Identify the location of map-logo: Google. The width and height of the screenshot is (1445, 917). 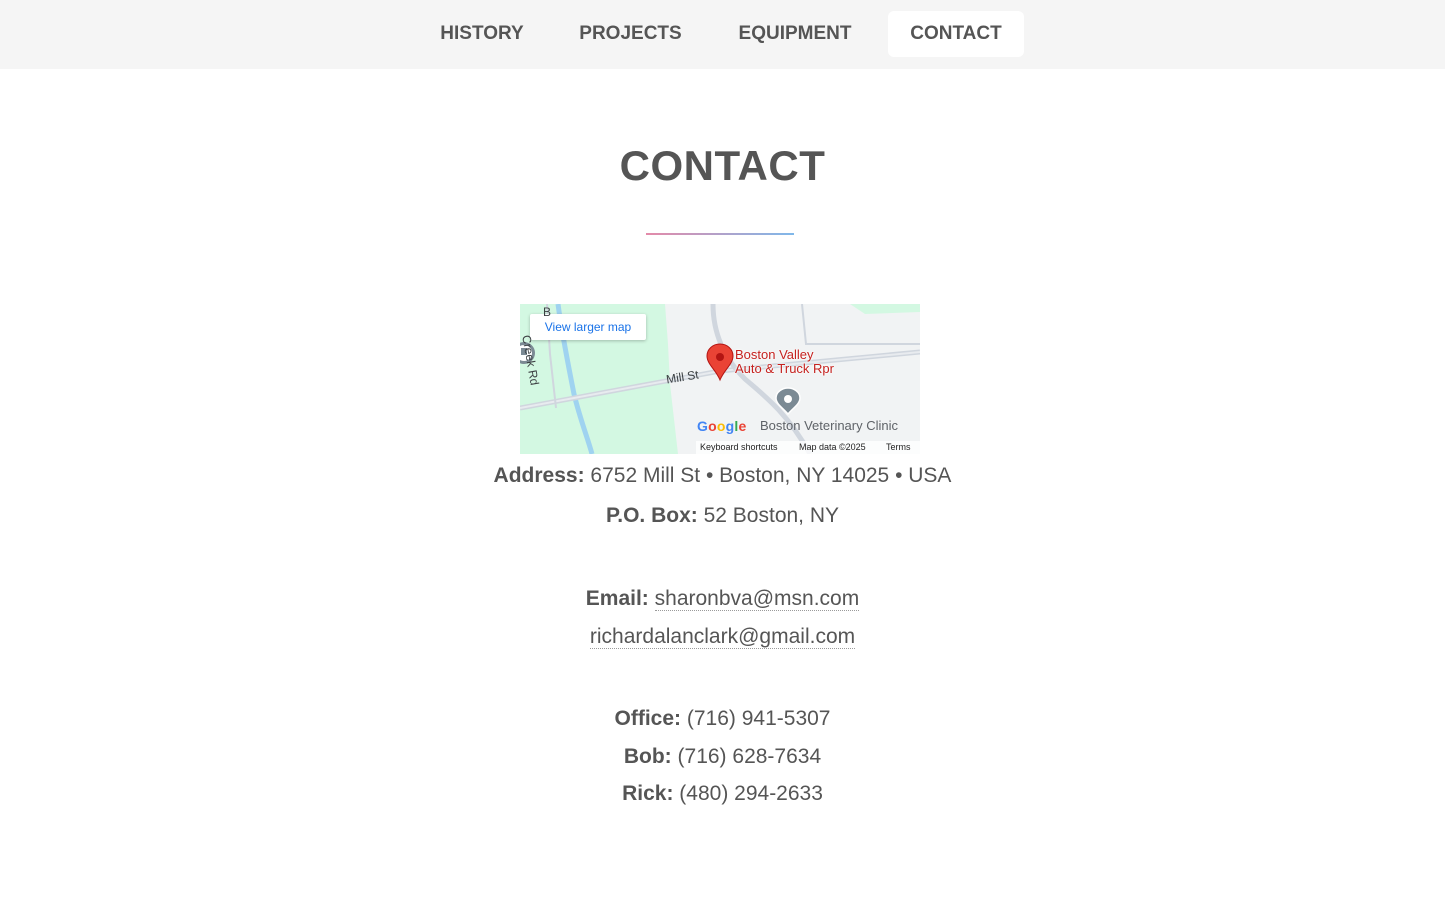
(722, 426).